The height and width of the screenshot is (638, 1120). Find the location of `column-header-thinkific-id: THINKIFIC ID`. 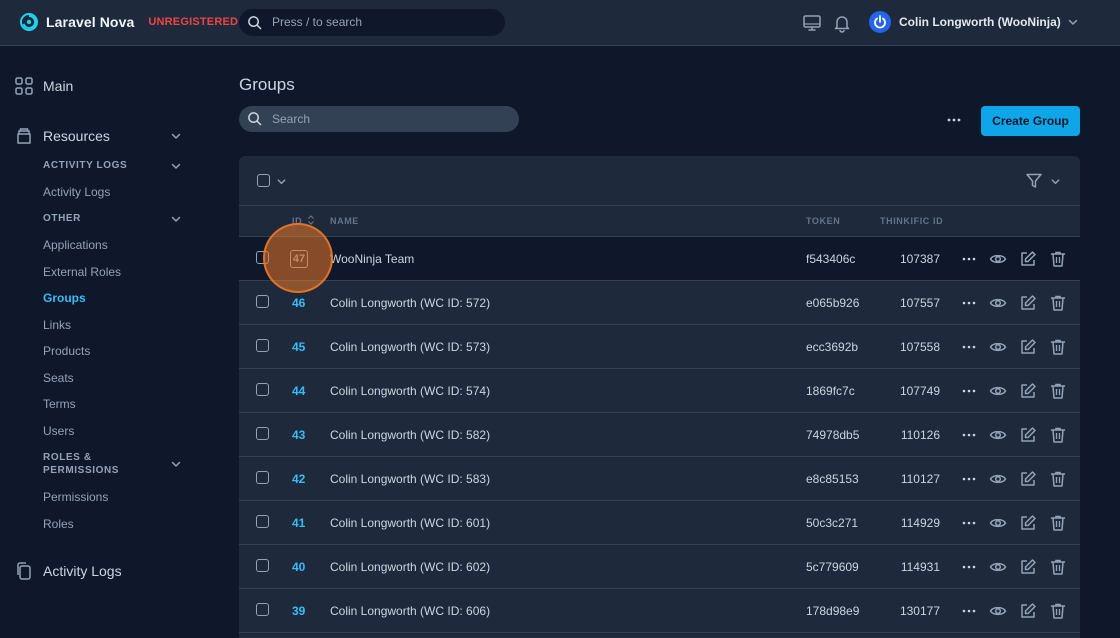

column-header-thinkific-id: THINKIFIC ID is located at coordinates (911, 221).